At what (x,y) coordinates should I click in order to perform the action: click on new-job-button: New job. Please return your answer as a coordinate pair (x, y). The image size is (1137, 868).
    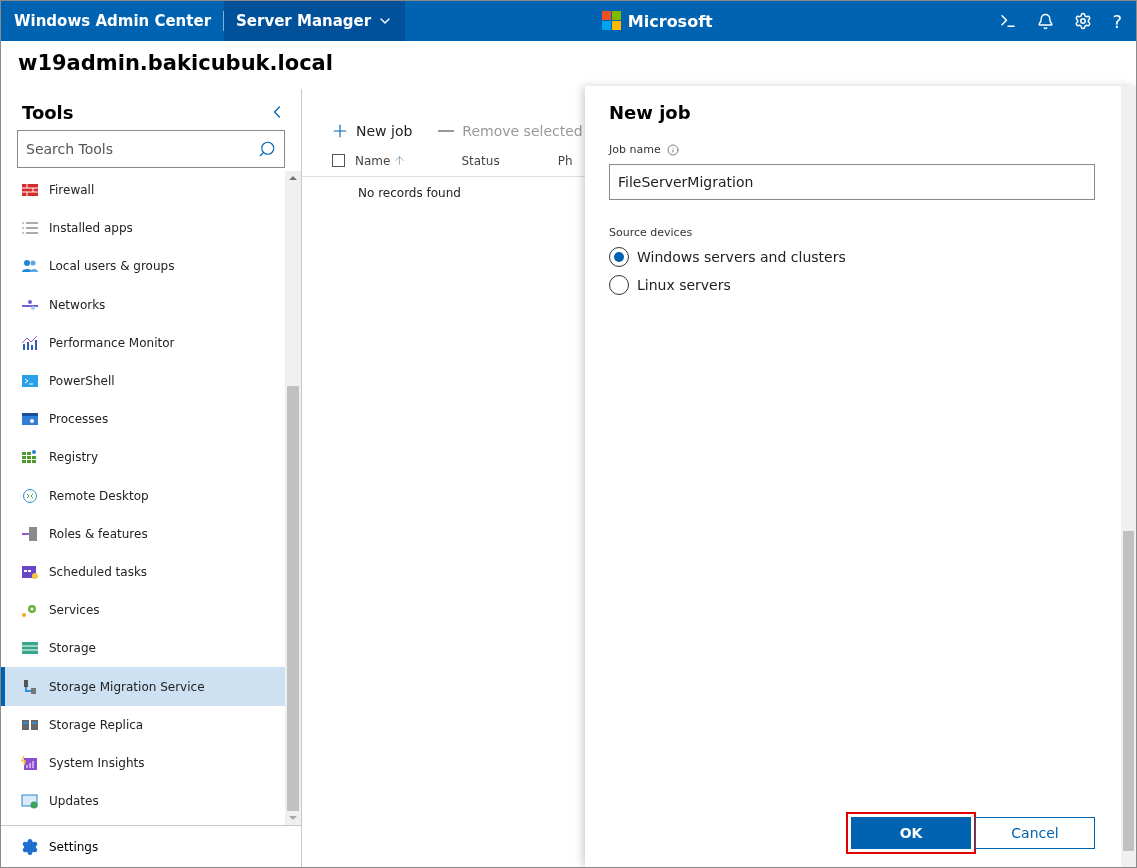
    Looking at the image, I should click on (371, 131).